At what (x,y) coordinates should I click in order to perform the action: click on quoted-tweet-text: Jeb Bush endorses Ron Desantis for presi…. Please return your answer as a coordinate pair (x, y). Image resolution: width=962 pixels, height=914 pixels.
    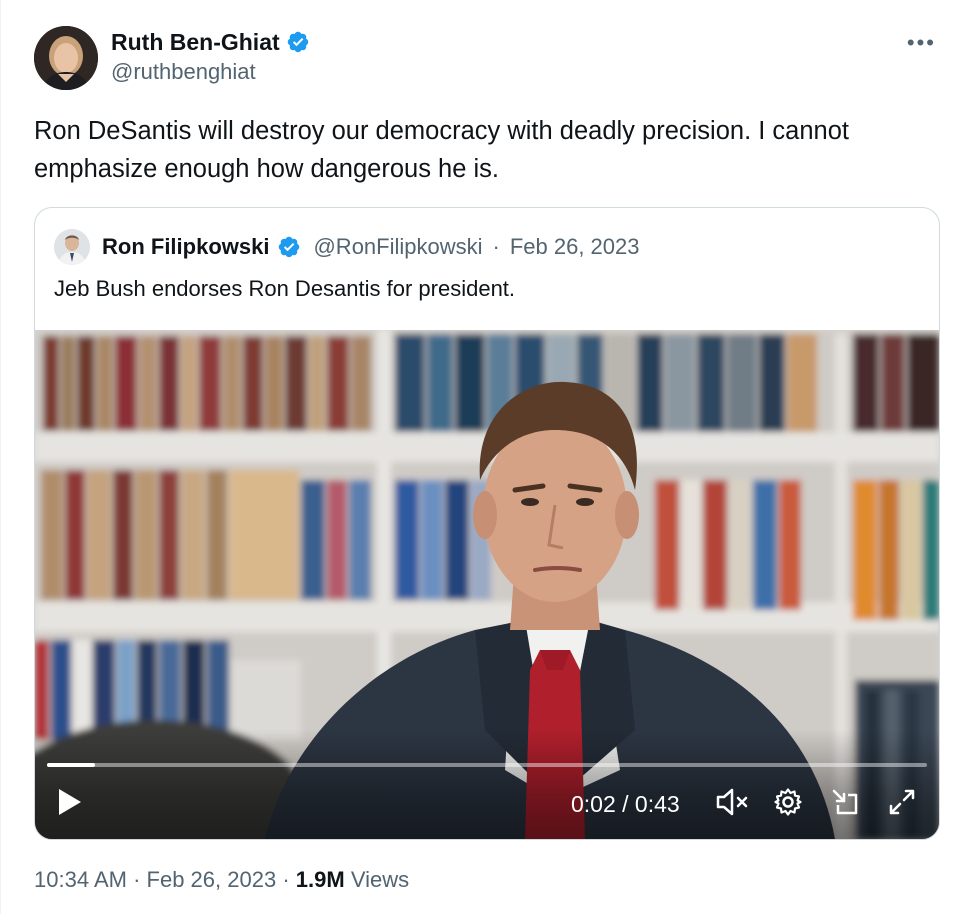
    Looking at the image, I should click on (285, 288).